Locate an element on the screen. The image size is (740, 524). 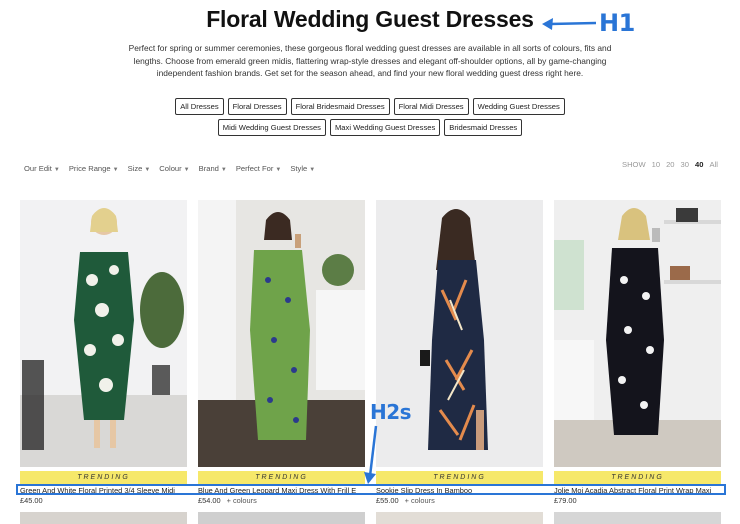
show-option-10: 10 is located at coordinates (656, 164).